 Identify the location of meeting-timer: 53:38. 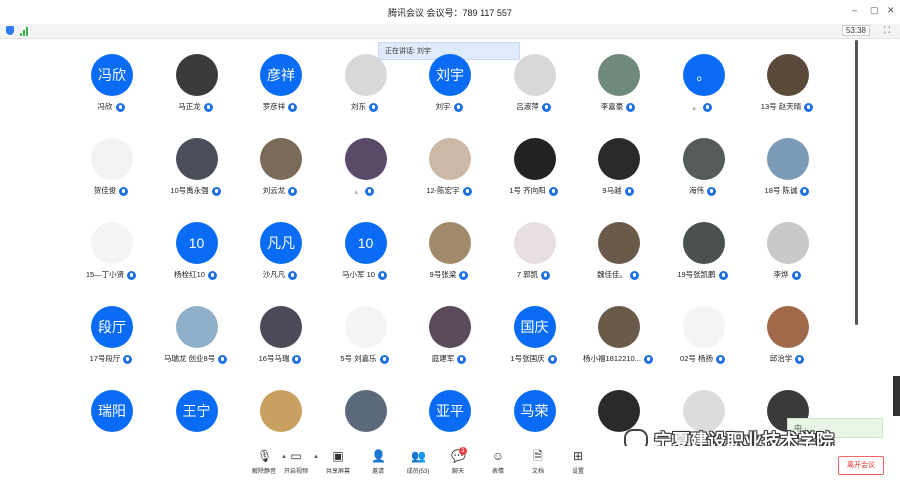
(855, 30).